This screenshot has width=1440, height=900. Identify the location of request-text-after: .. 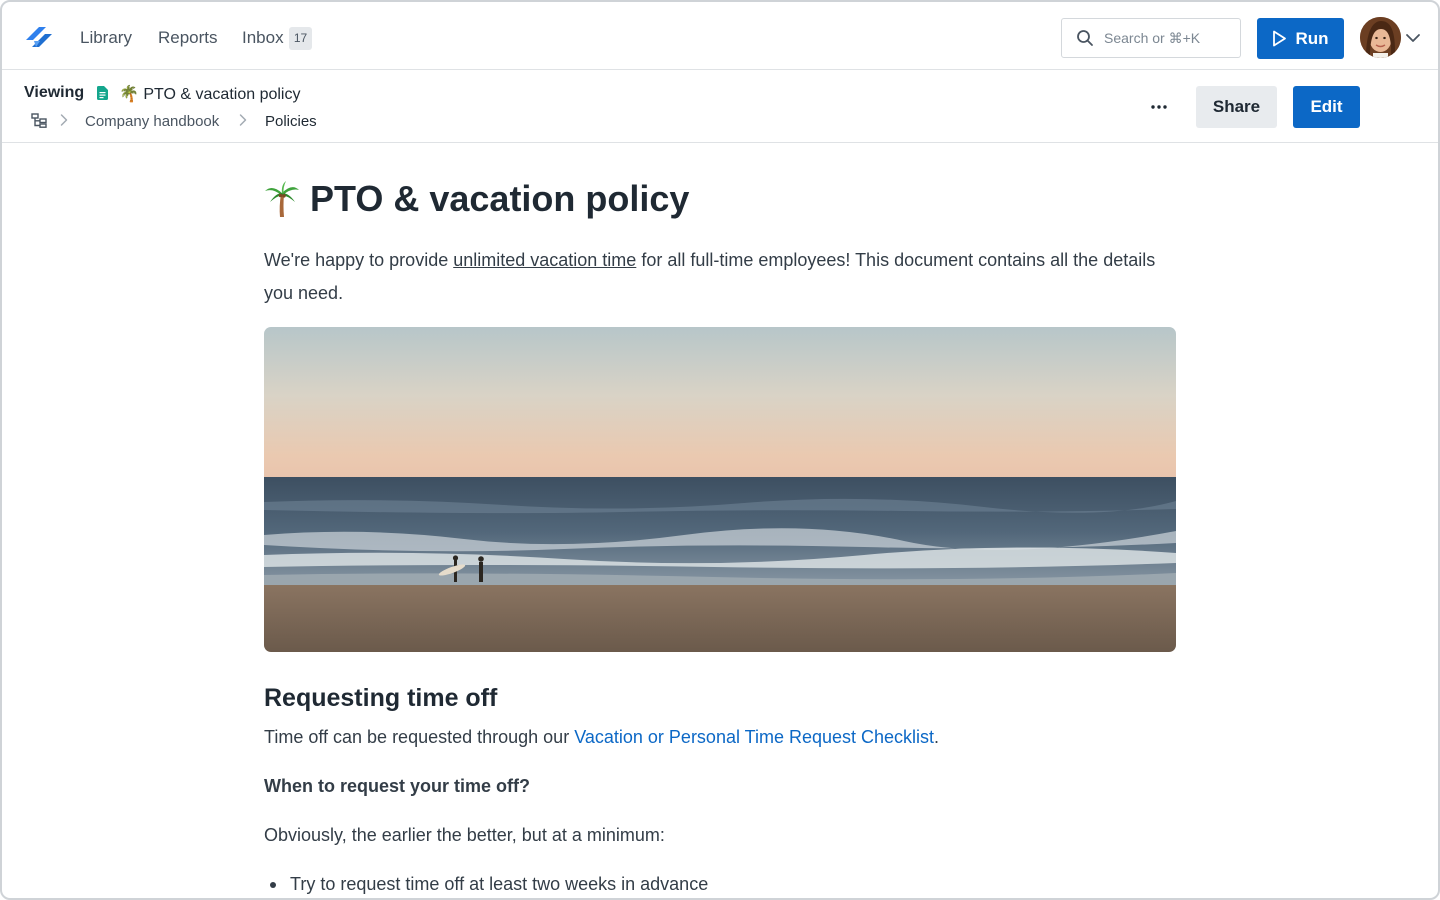
(937, 737).